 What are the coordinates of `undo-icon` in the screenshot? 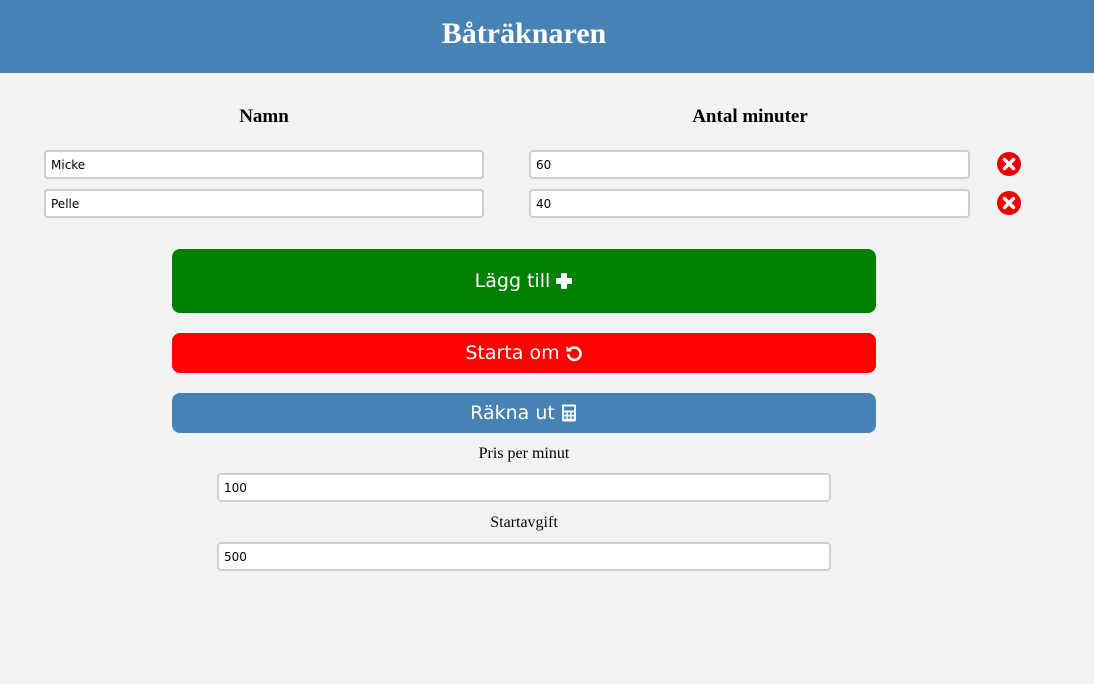 It's located at (573, 354).